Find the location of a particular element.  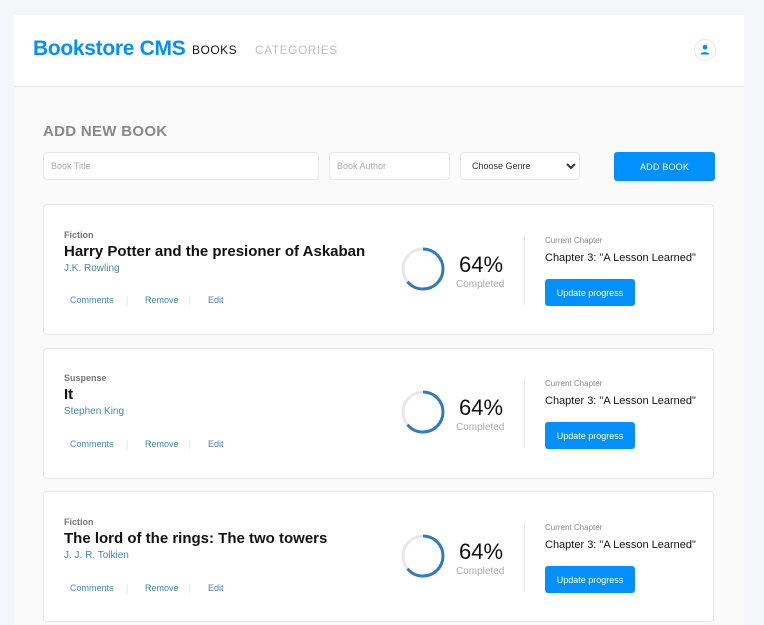

book-title: The lord of the rings: The two towers is located at coordinates (196, 538).